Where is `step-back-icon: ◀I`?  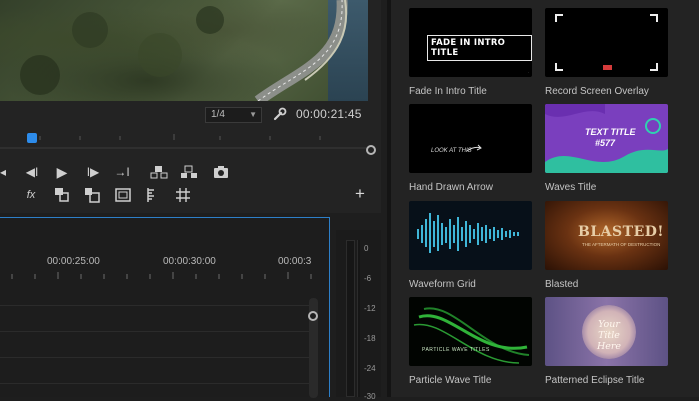 step-back-icon: ◀I is located at coordinates (32, 172).